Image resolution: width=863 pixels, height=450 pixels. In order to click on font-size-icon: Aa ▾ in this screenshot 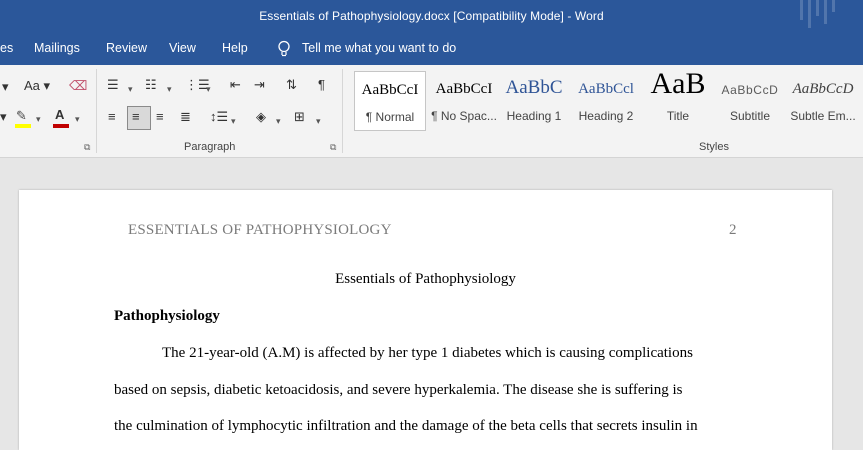, I will do `click(37, 86)`.